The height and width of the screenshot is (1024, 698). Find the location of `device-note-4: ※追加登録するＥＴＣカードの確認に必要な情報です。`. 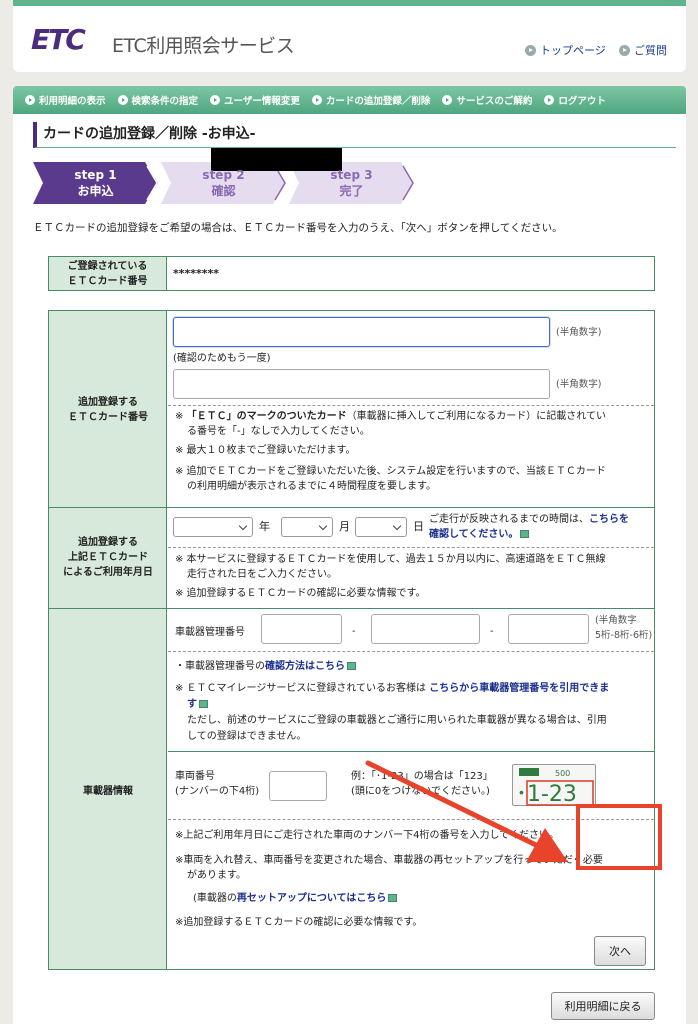

device-note-4: ※追加登録するＥＴＣカードの確認に必要な情報です。 is located at coordinates (299, 922).